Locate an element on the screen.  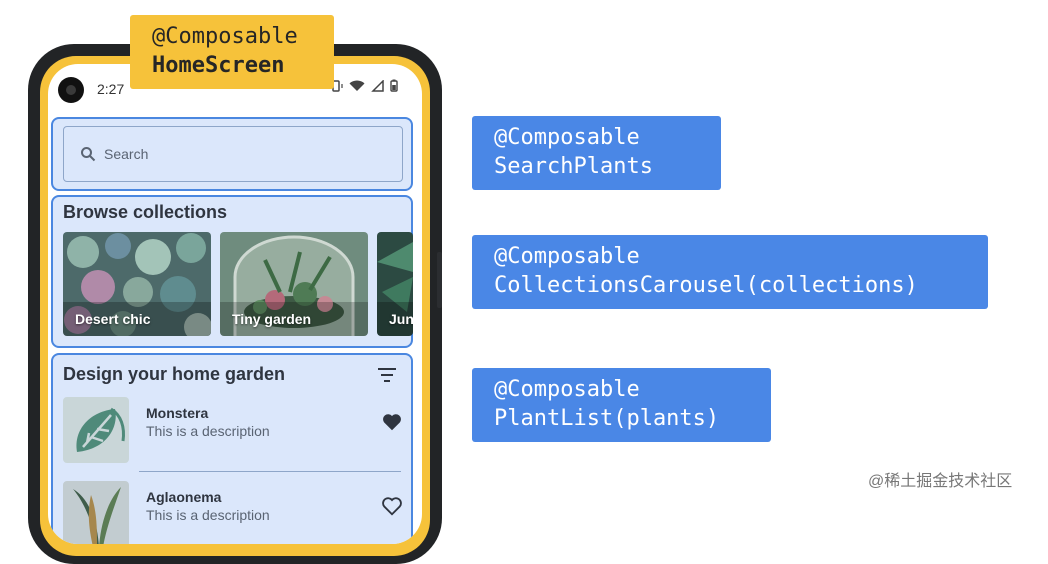
aglaonema-image is located at coordinates (96, 512).